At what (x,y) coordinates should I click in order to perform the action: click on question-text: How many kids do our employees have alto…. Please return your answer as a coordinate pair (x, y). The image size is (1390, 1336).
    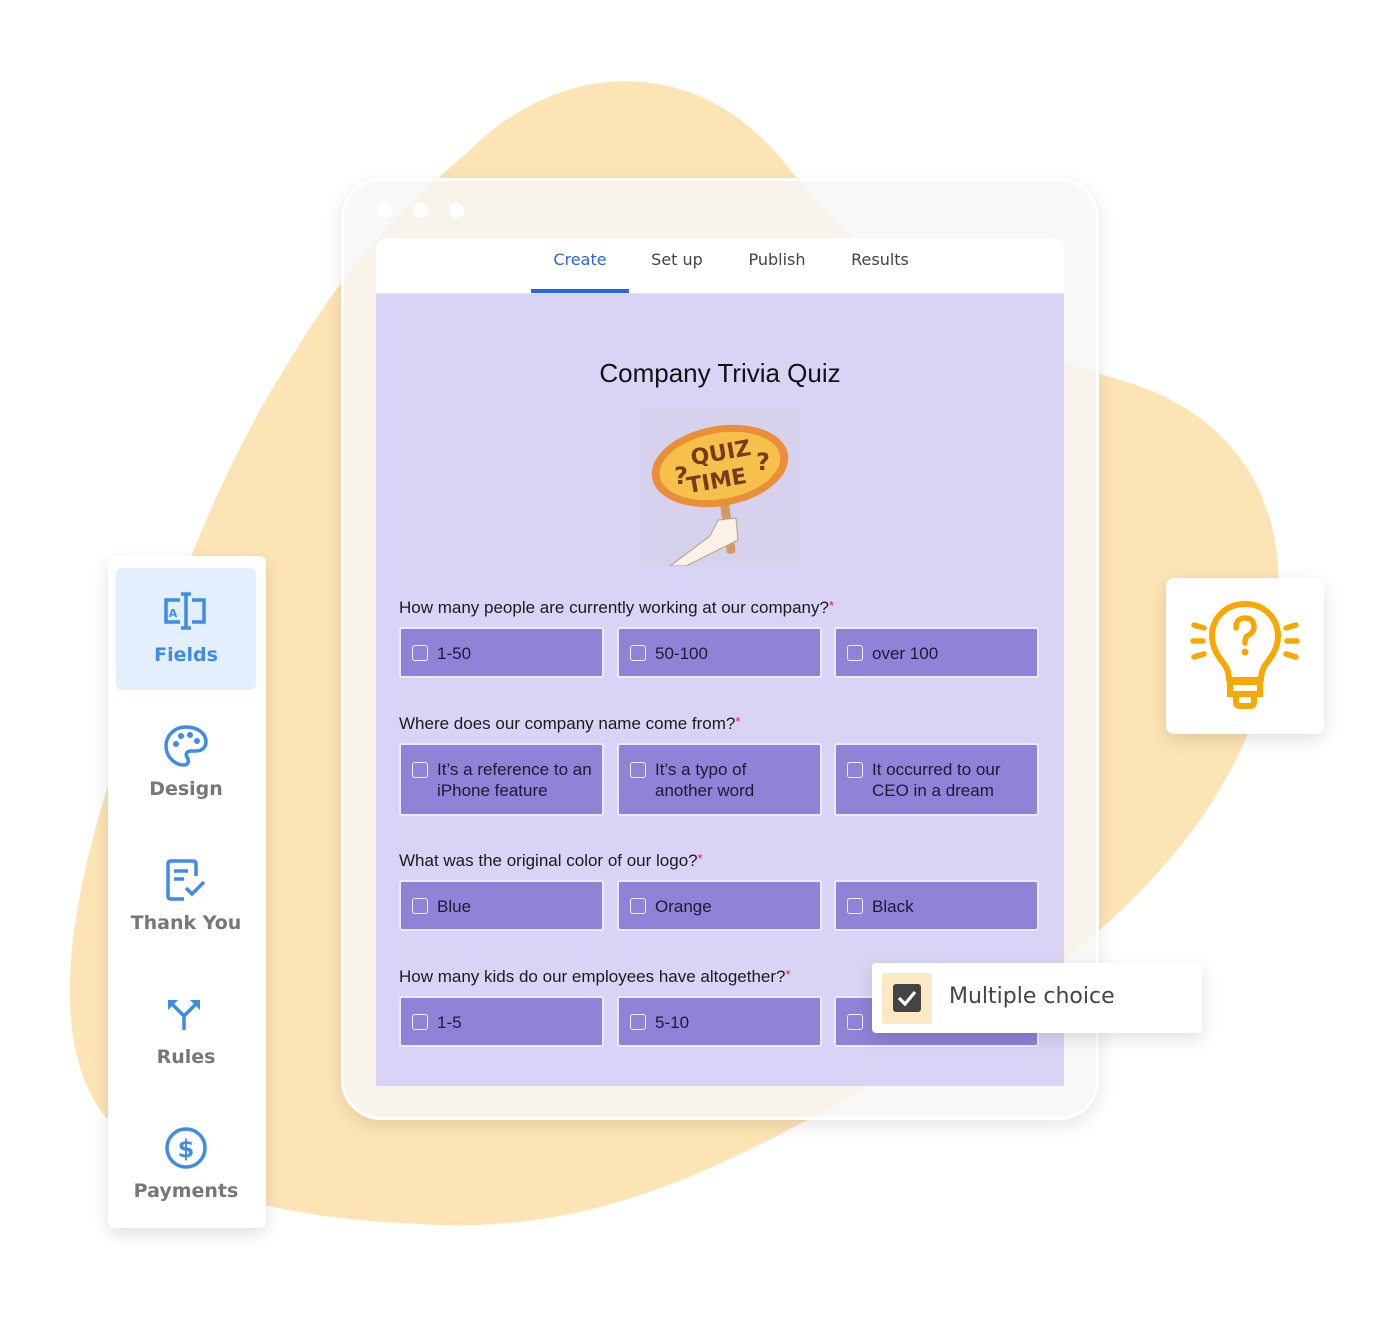
    Looking at the image, I should click on (592, 976).